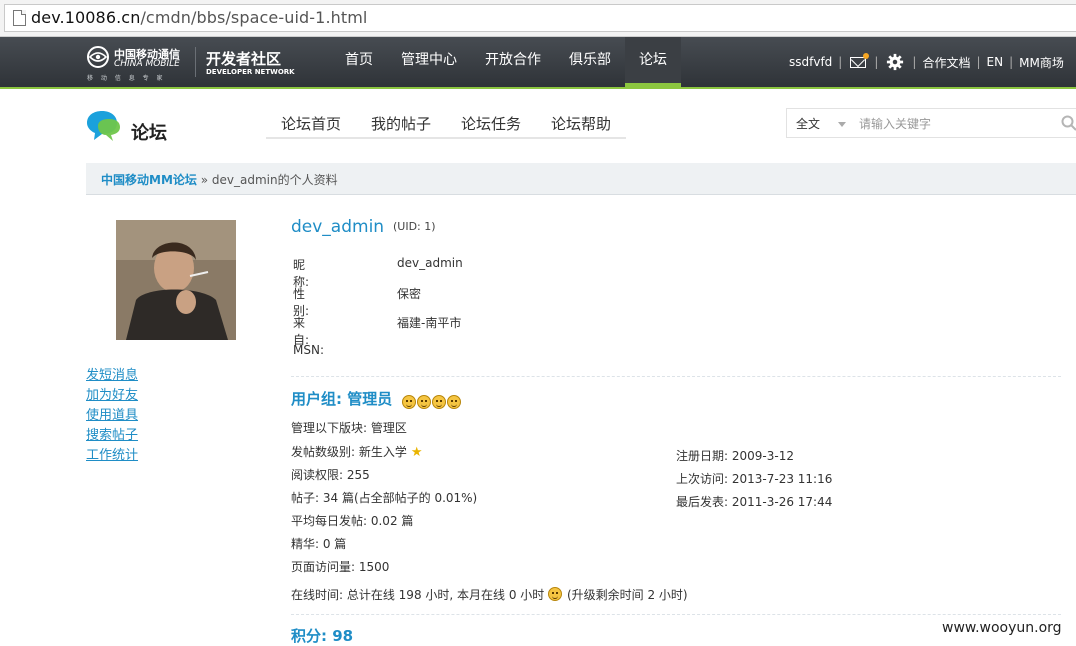 The height and width of the screenshot is (646, 1076). Describe the element at coordinates (581, 179) in the screenshot. I see `breadcrumb-bar: 中国移动MM论坛 » dev_admin的个人资料` at that location.